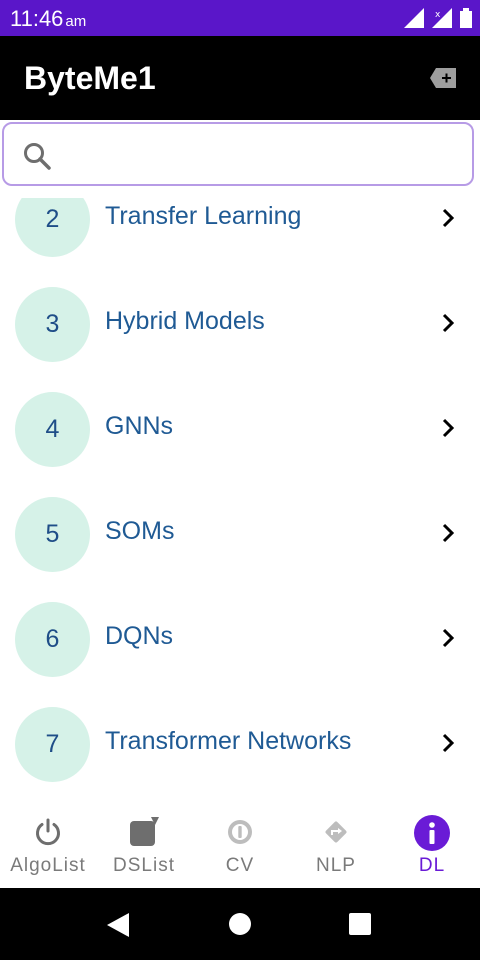 The image size is (480, 960). Describe the element at coordinates (240, 242) in the screenshot. I see `list-item: 2 Transfer Learning` at that location.